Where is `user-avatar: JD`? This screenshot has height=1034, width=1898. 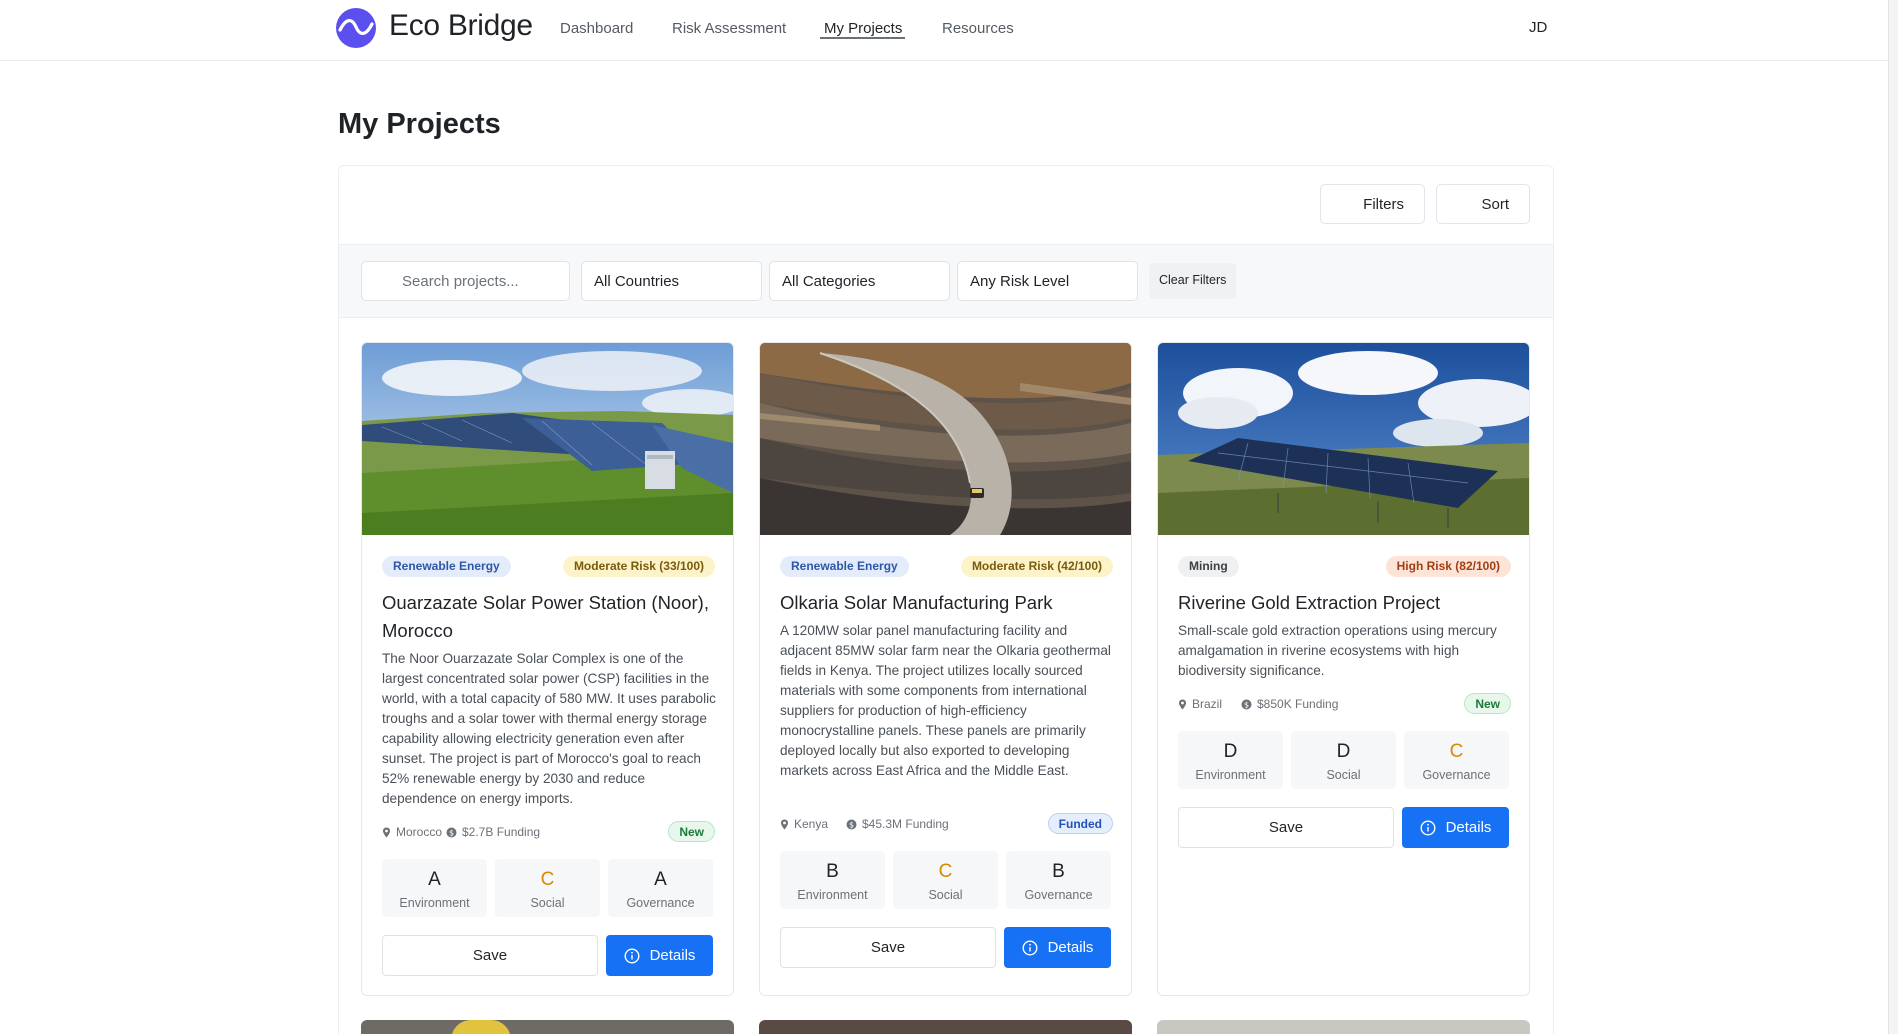
user-avatar: JD is located at coordinates (1538, 27).